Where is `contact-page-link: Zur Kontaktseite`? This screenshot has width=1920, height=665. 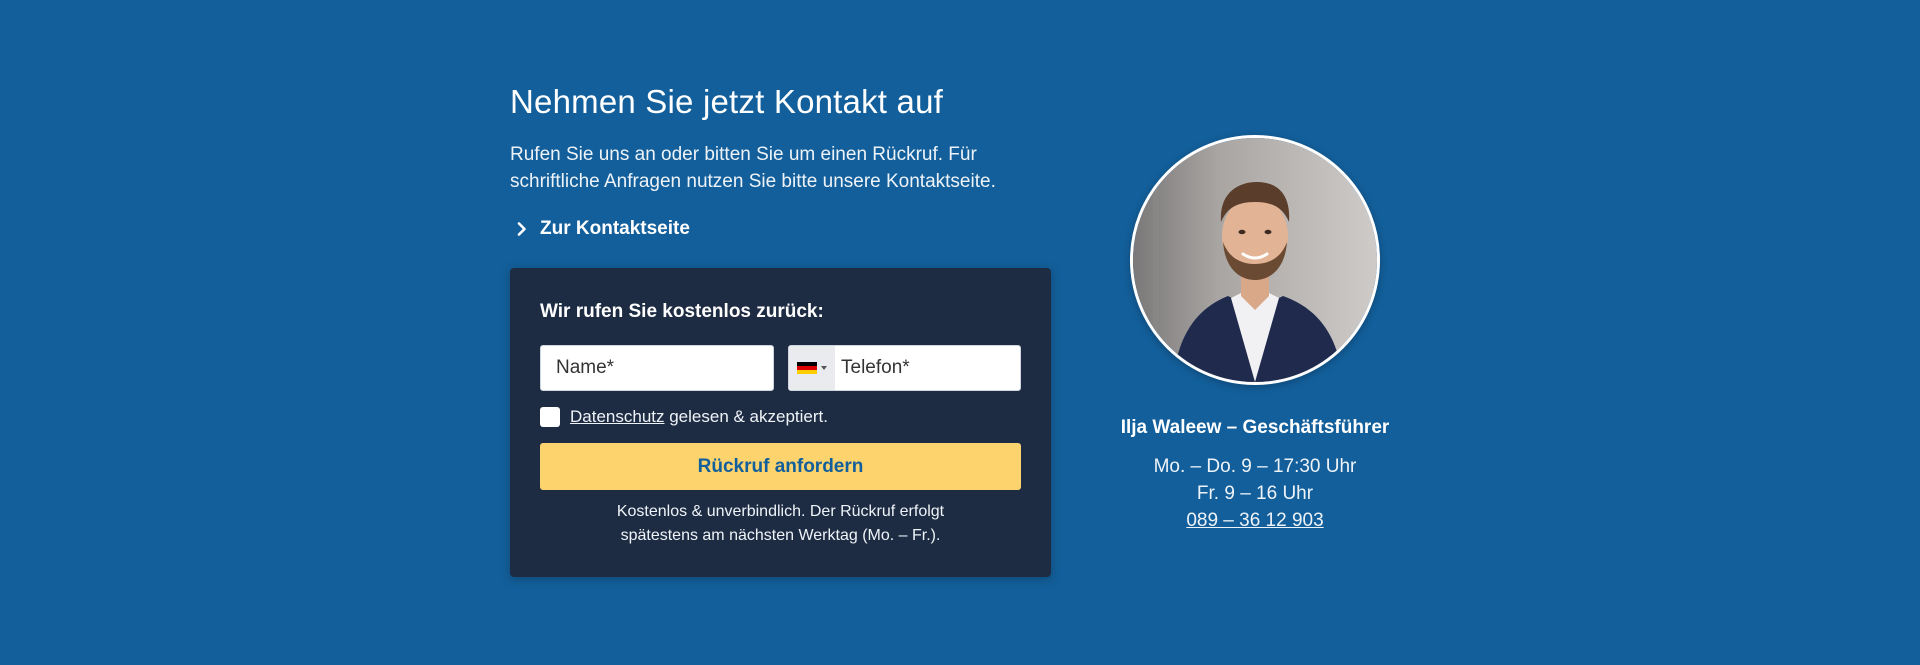 contact-page-link: Zur Kontaktseite is located at coordinates (780, 229).